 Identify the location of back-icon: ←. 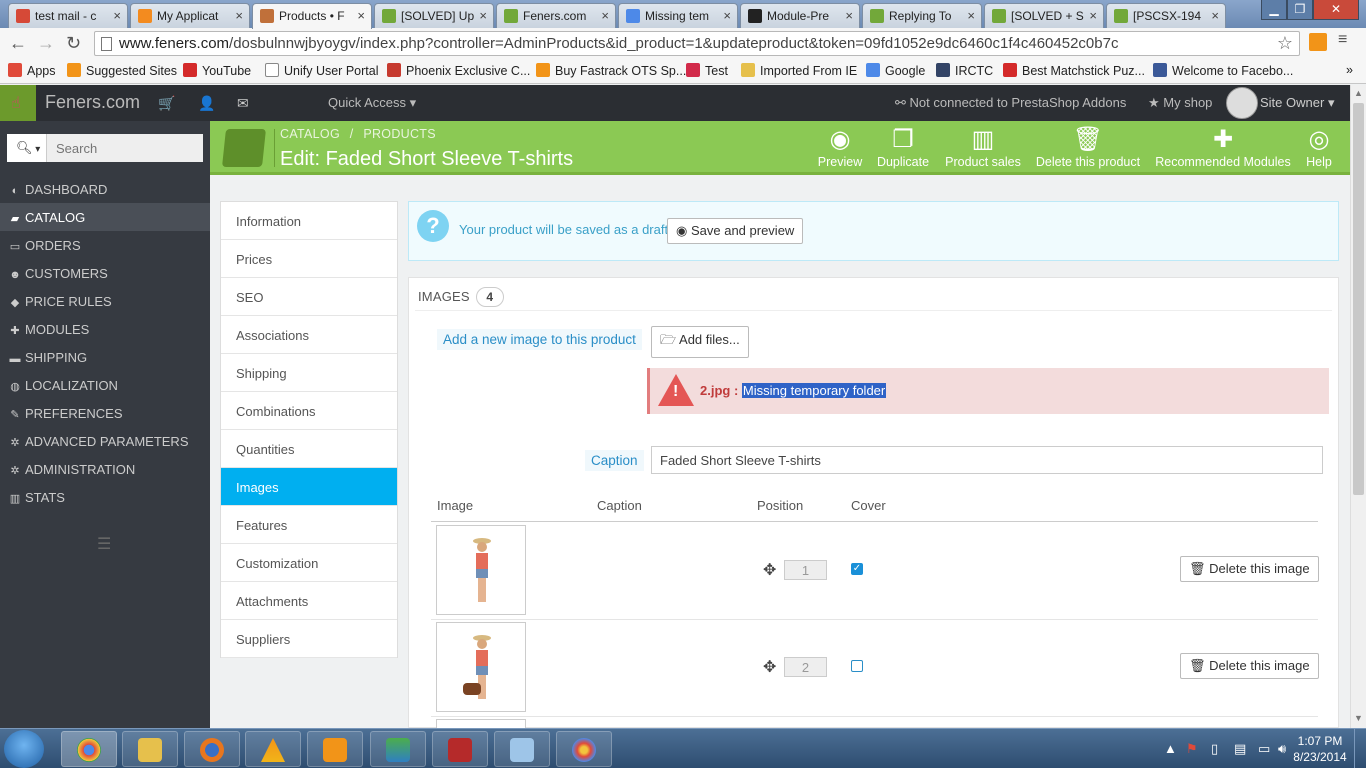
(18, 43).